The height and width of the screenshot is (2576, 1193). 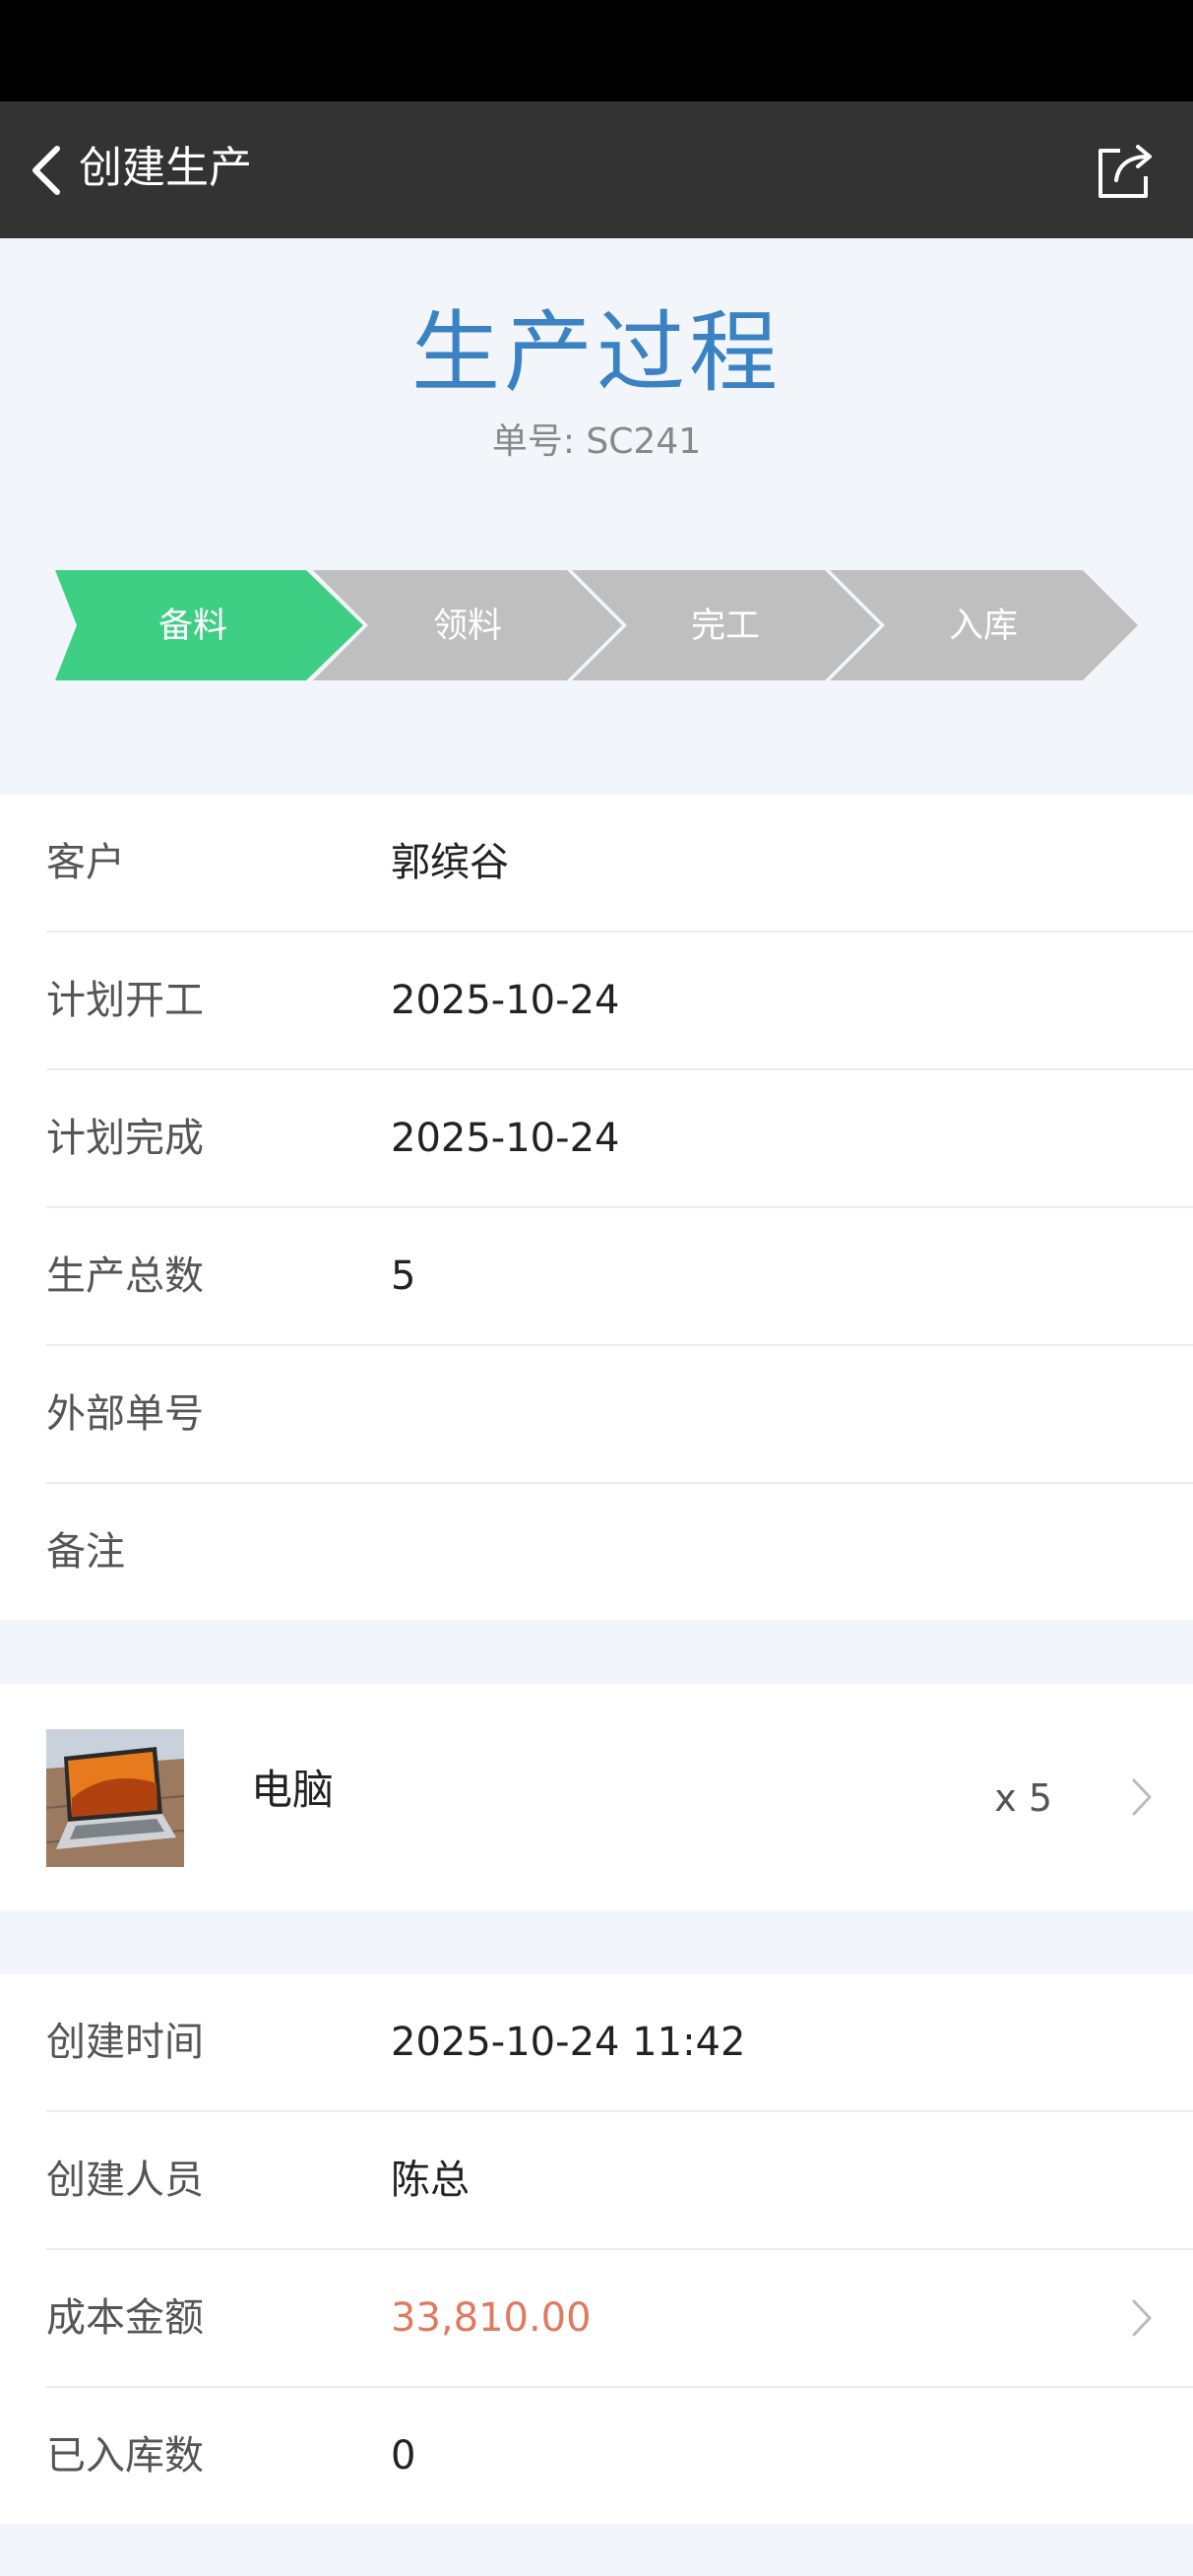 I want to click on external-no-label: 外部单号, so click(x=125, y=1414).